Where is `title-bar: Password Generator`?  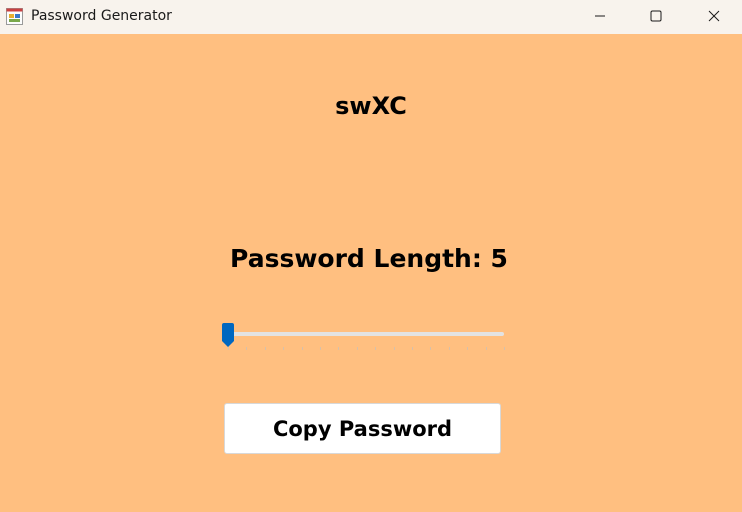
title-bar: Password Generator is located at coordinates (371, 17).